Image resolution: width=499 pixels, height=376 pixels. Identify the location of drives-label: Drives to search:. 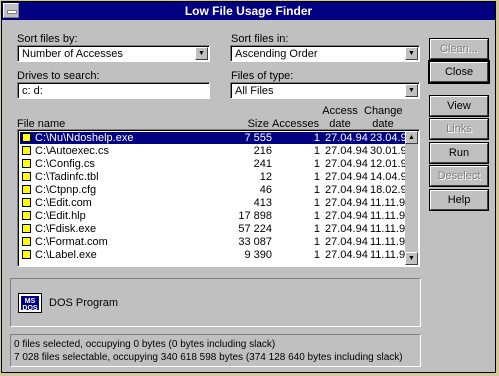
(58, 76).